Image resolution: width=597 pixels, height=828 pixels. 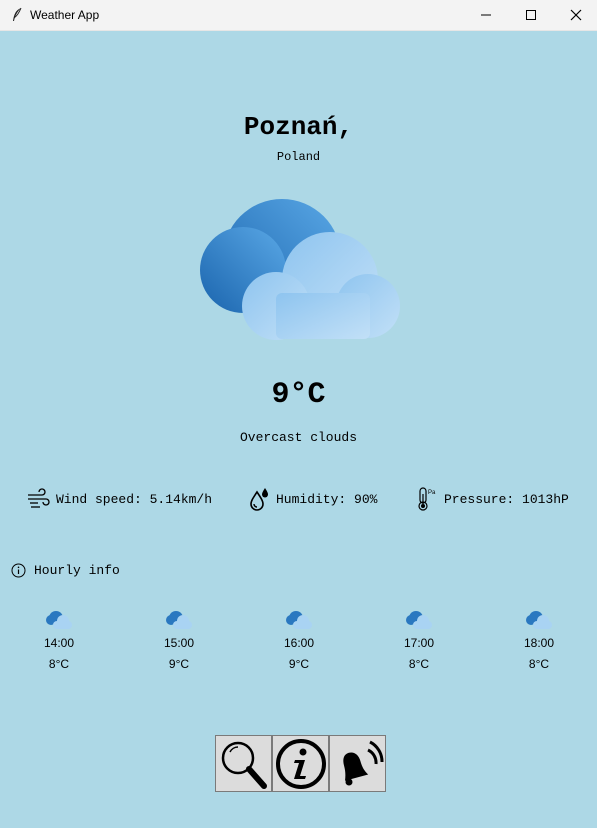 I want to click on minimize-button, so click(x=486, y=15).